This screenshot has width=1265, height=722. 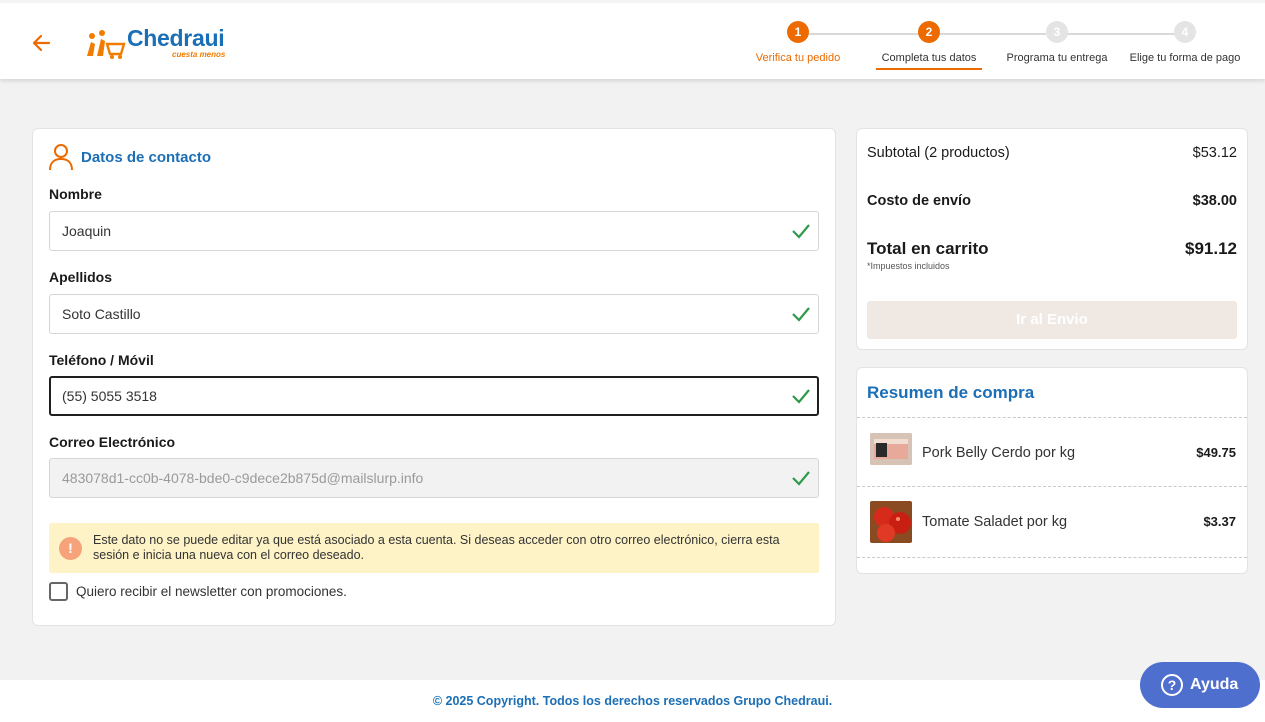 I want to click on product-name: Tomate Saladet por kg, so click(x=994, y=522).